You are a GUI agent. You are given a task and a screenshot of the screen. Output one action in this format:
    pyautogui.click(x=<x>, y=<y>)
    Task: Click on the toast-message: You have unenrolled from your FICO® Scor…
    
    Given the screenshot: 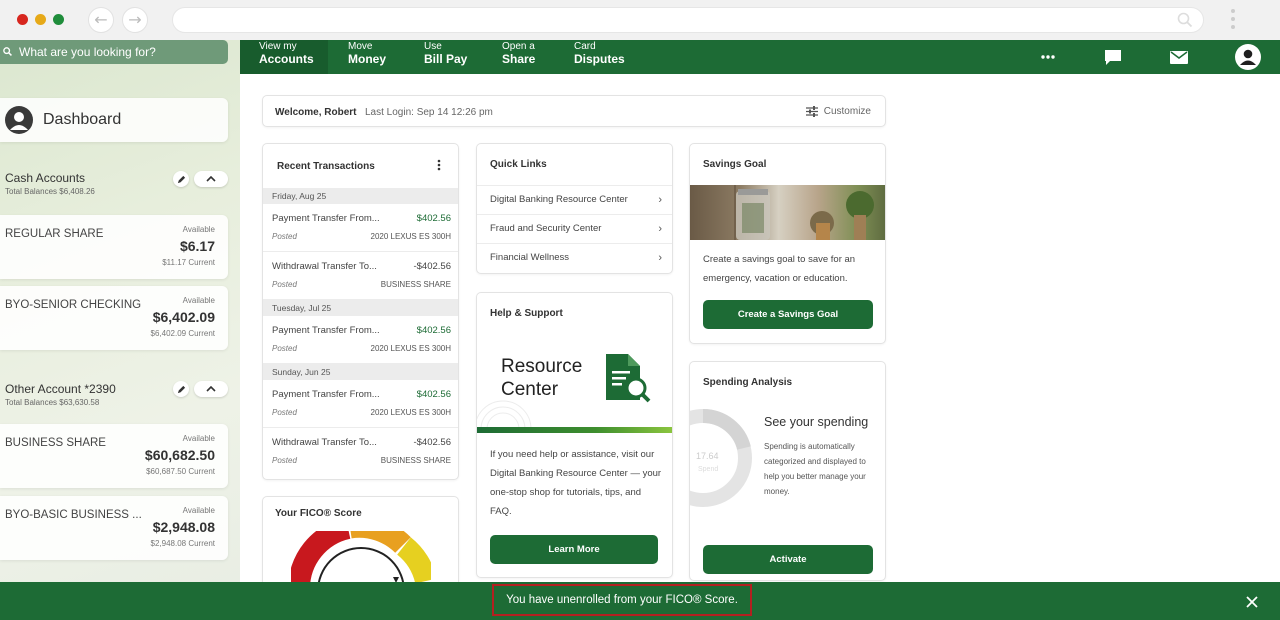 What is the action you would take?
    pyautogui.click(x=622, y=600)
    